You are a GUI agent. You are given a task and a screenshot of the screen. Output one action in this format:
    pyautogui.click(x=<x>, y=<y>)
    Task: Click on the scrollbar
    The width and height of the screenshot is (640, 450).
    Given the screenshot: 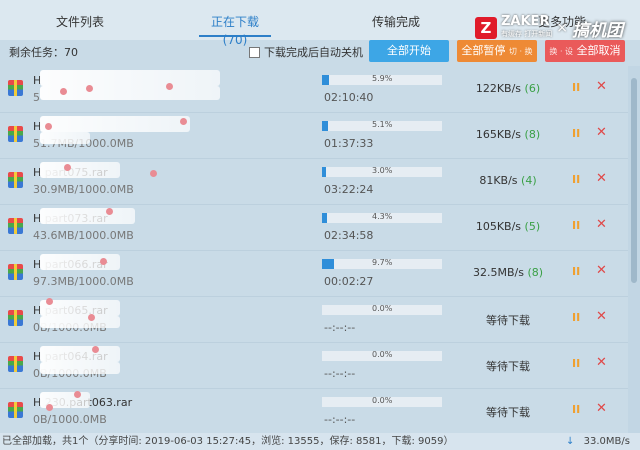 What is the action you would take?
    pyautogui.click(x=634, y=249)
    